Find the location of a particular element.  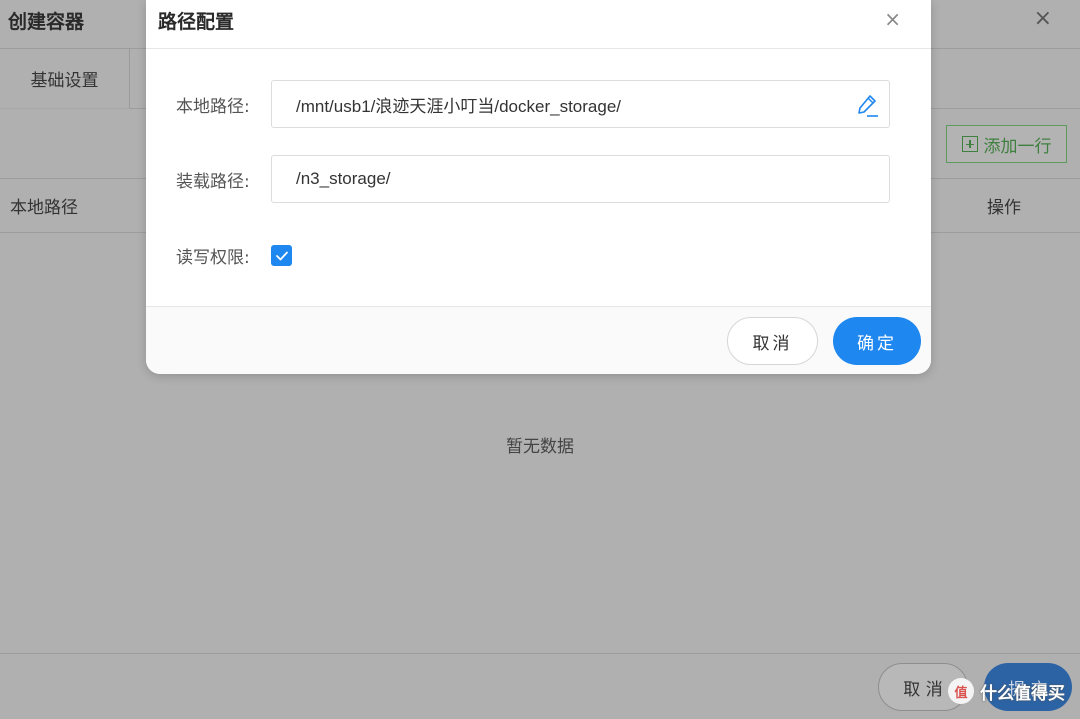

add-row-label: 添加一行 is located at coordinates (1017, 146).